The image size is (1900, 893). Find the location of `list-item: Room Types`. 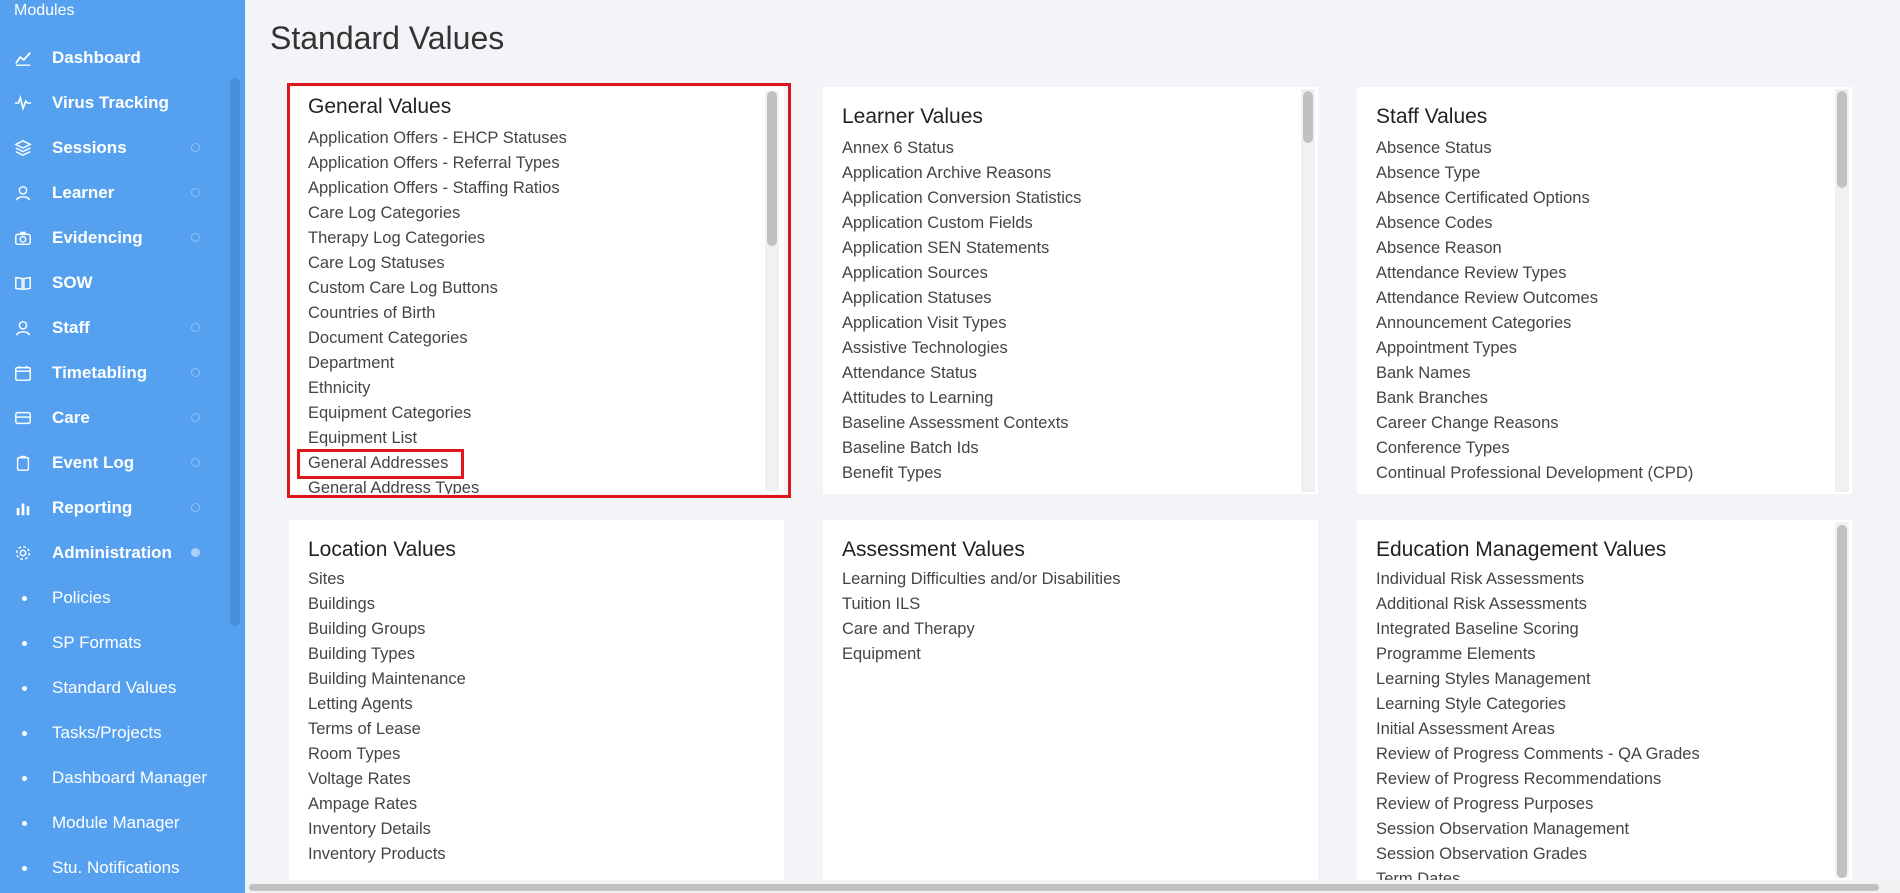

list-item: Room Types is located at coordinates (387, 754).